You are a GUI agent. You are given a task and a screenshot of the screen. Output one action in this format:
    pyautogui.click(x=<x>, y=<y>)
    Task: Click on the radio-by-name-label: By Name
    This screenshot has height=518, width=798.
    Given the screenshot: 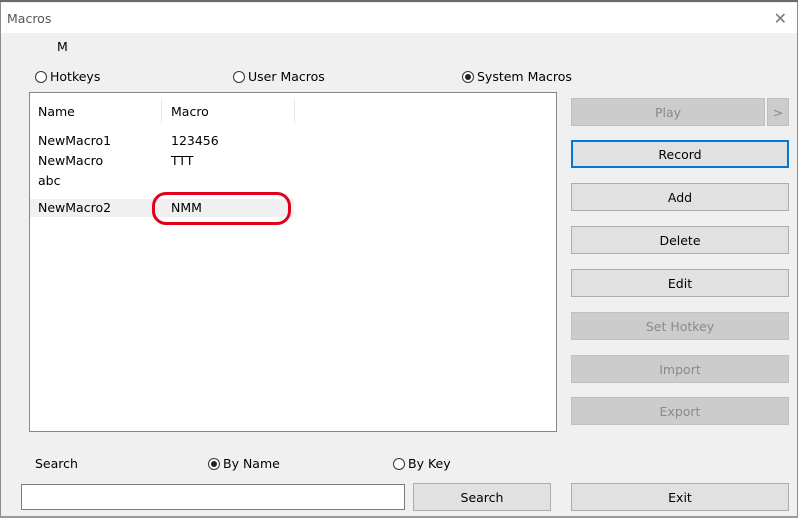 What is the action you would take?
    pyautogui.click(x=251, y=463)
    